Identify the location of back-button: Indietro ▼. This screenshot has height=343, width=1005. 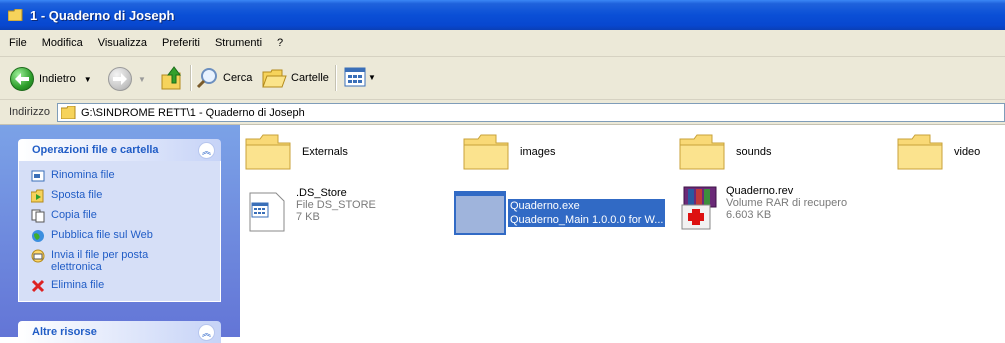
(51, 79).